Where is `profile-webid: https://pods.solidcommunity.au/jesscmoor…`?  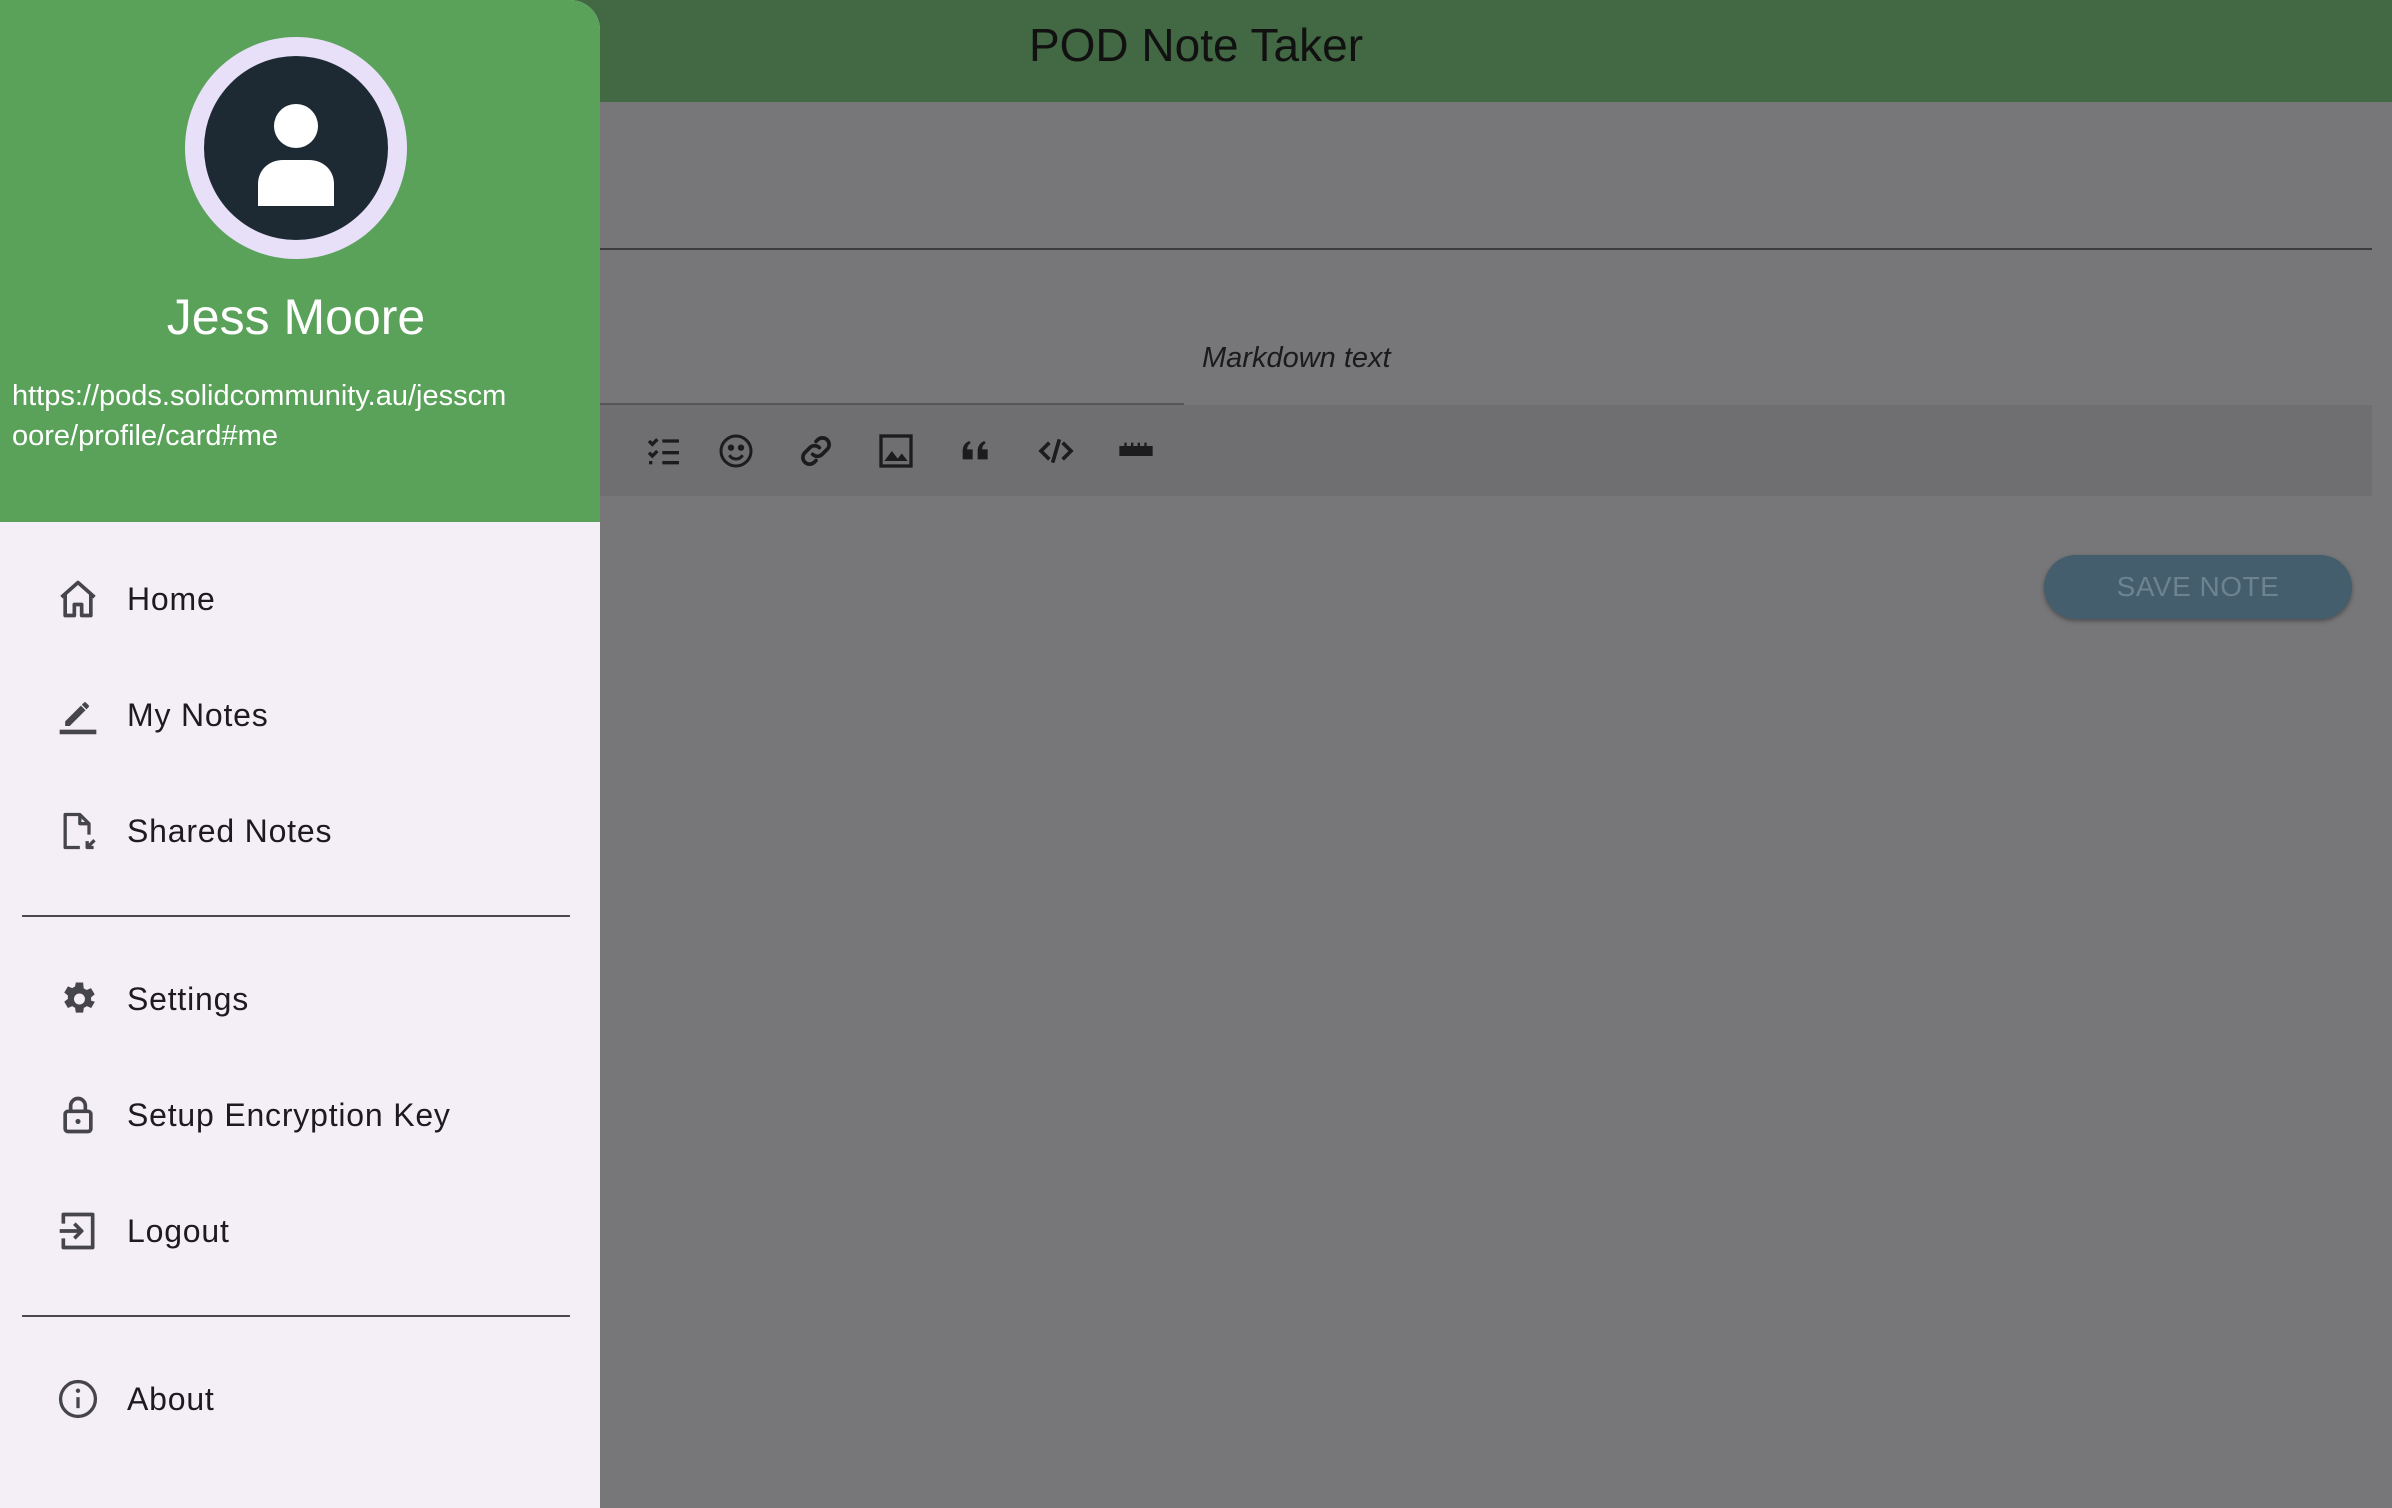 profile-webid: https://pods.solidcommunity.au/jesscmoor… is located at coordinates (259, 416).